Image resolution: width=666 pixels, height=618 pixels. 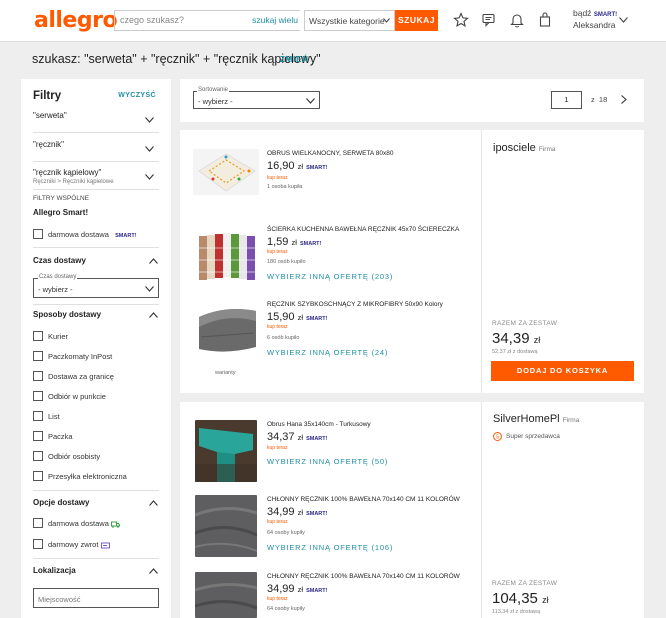 What do you see at coordinates (594, 25) in the screenshot?
I see `account-name: Aleksandra` at bounding box center [594, 25].